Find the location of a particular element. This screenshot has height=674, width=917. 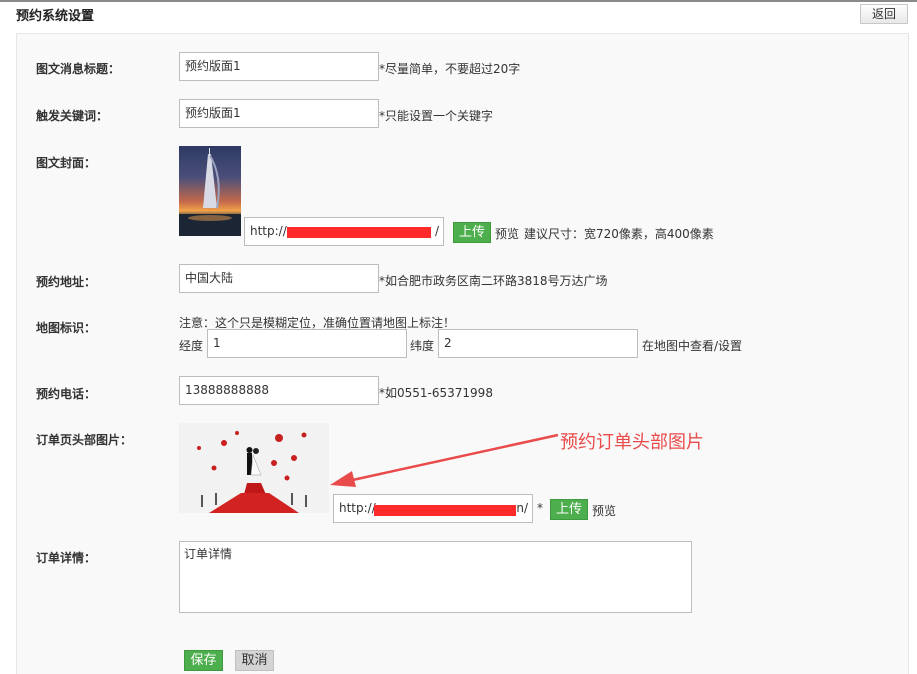

title-hint: *尽量简单，不要超过20字 is located at coordinates (450, 69).